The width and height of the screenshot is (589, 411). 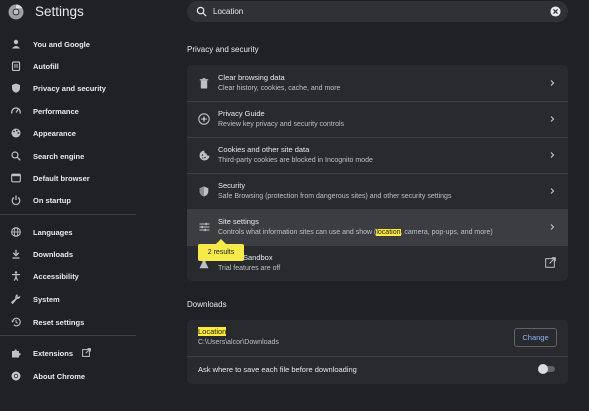 I want to click on search-results-bubble: 2 results, so click(x=221, y=250).